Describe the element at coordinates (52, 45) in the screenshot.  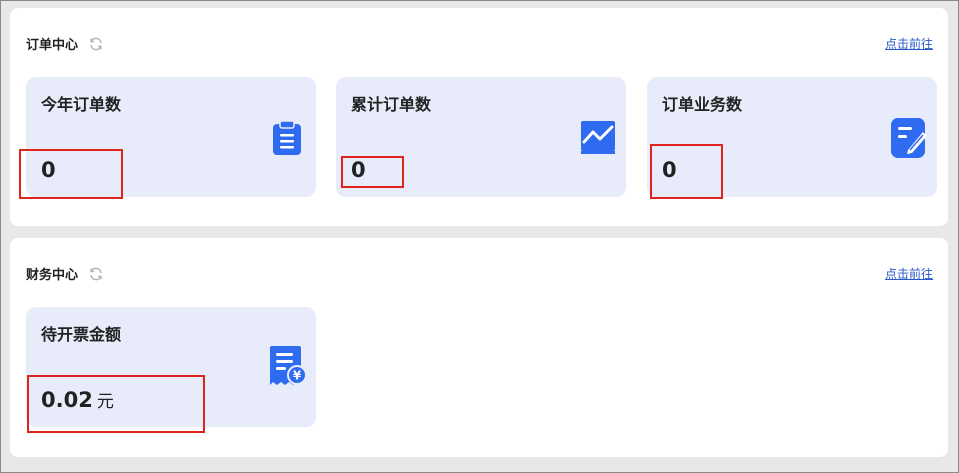
I see `order-center-title: 订单中心` at that location.